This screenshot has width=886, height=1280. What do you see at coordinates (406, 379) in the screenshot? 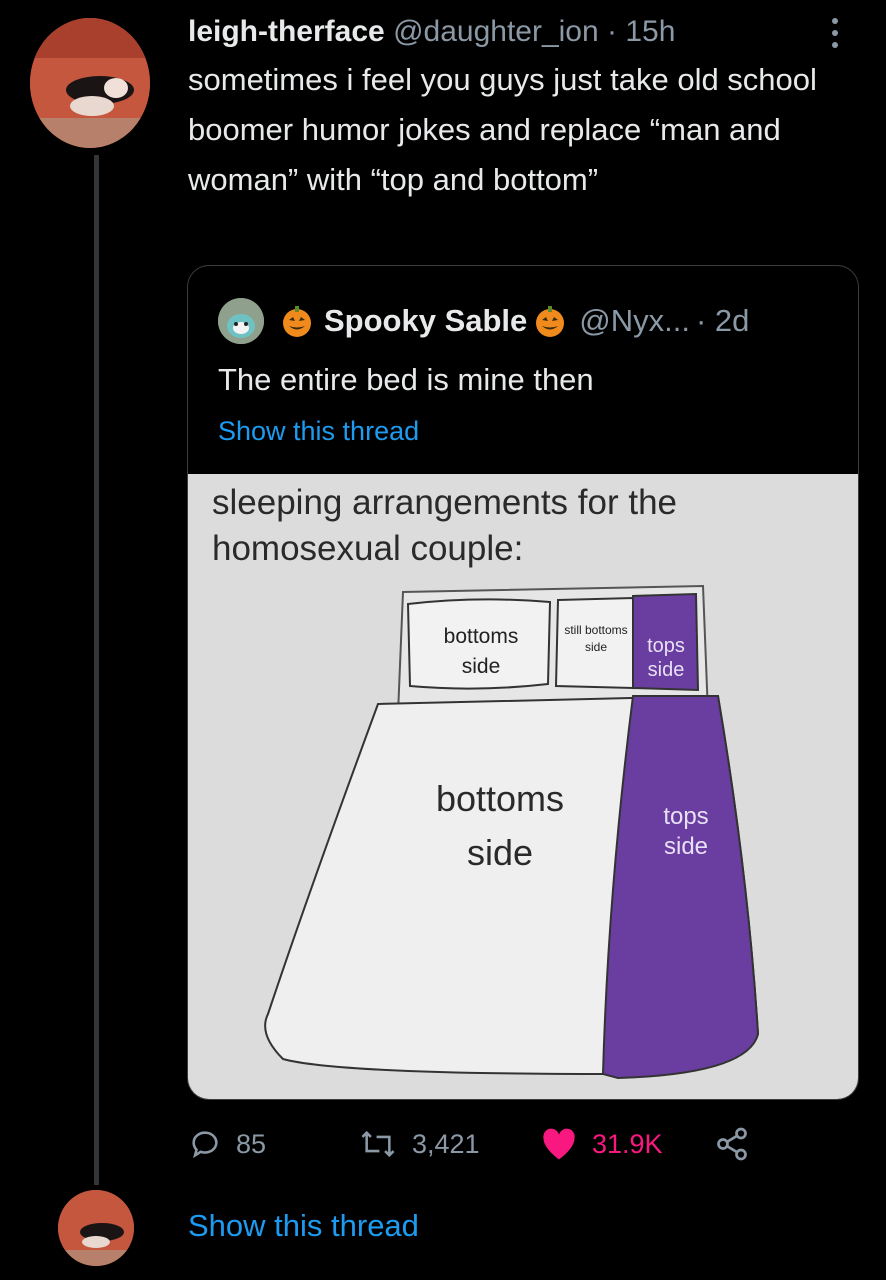
I see `quote-text: The entire bed is mine then` at bounding box center [406, 379].